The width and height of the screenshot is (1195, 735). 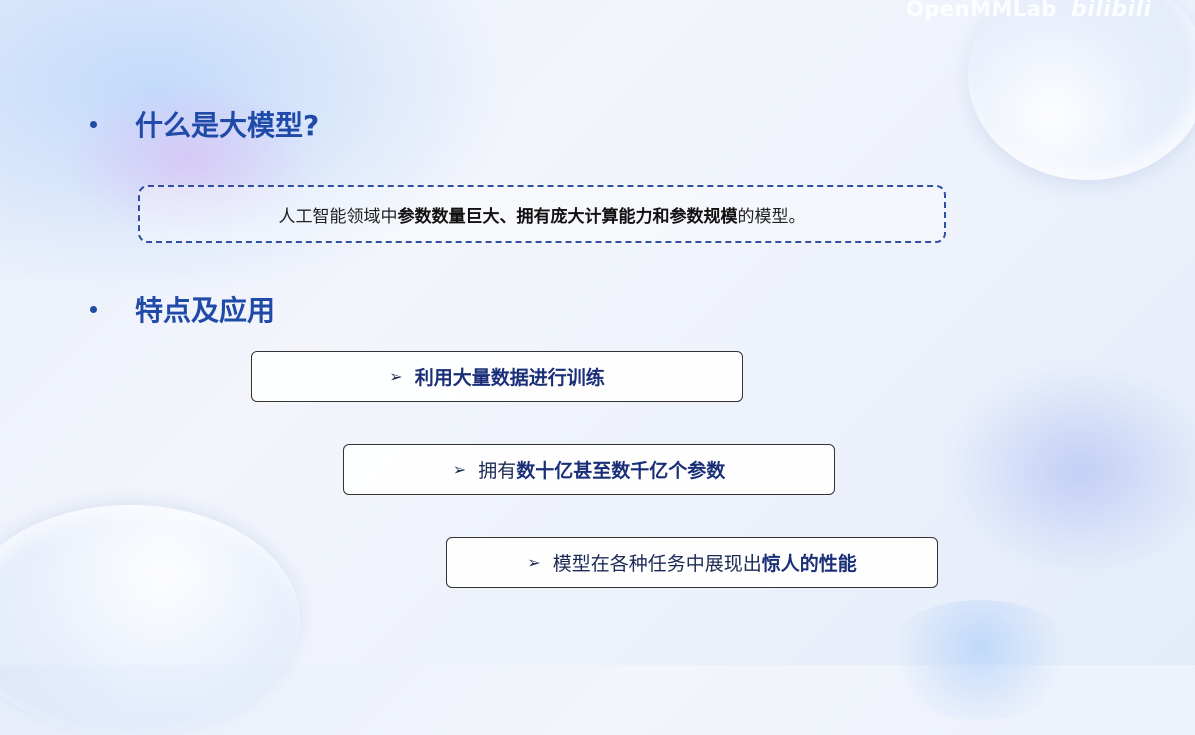 What do you see at coordinates (980, 660) in the screenshot?
I see `decorative-glow-bottom-right` at bounding box center [980, 660].